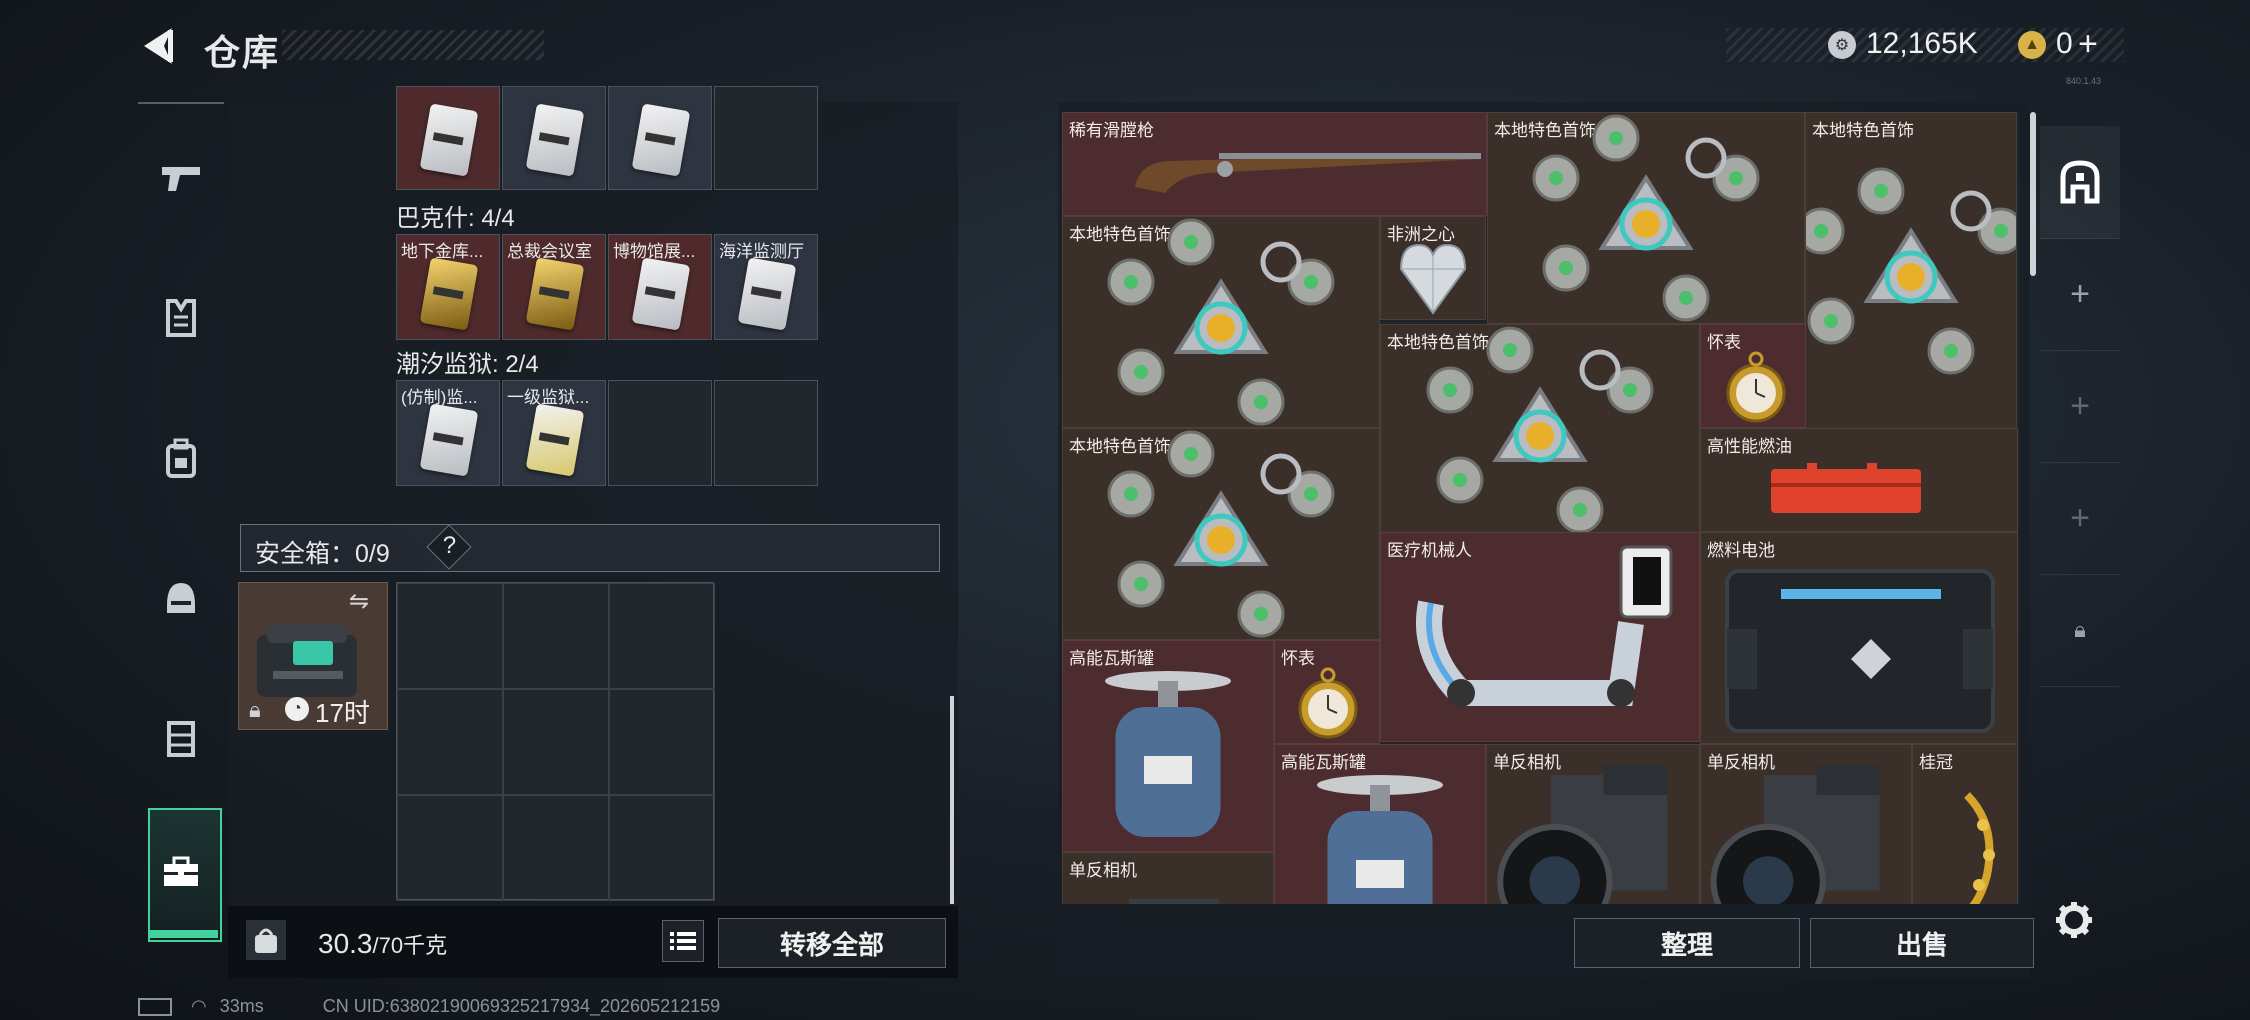 The height and width of the screenshot is (1020, 2250). I want to click on nav-armor, so click(181, 318).